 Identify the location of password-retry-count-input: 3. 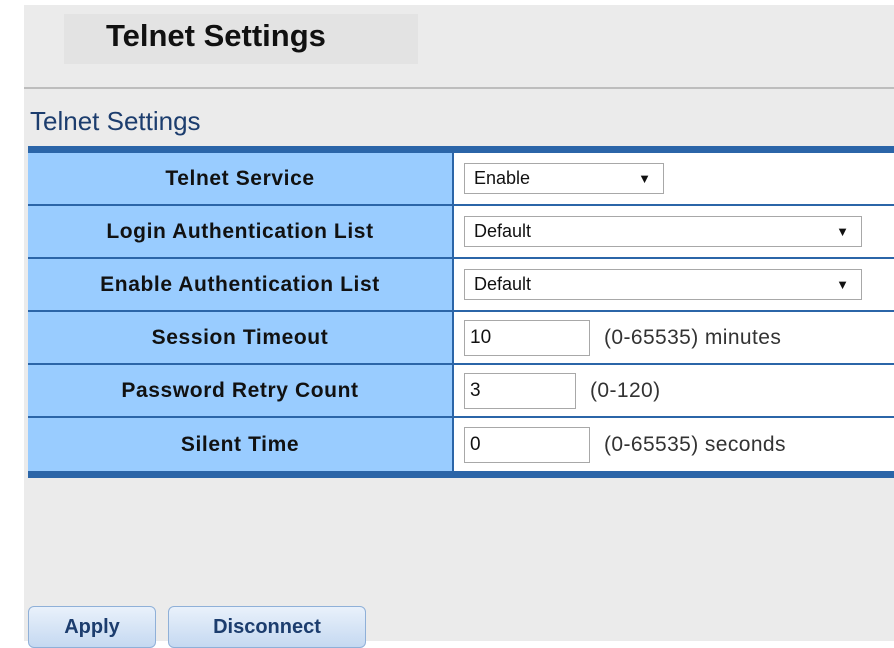
(520, 390).